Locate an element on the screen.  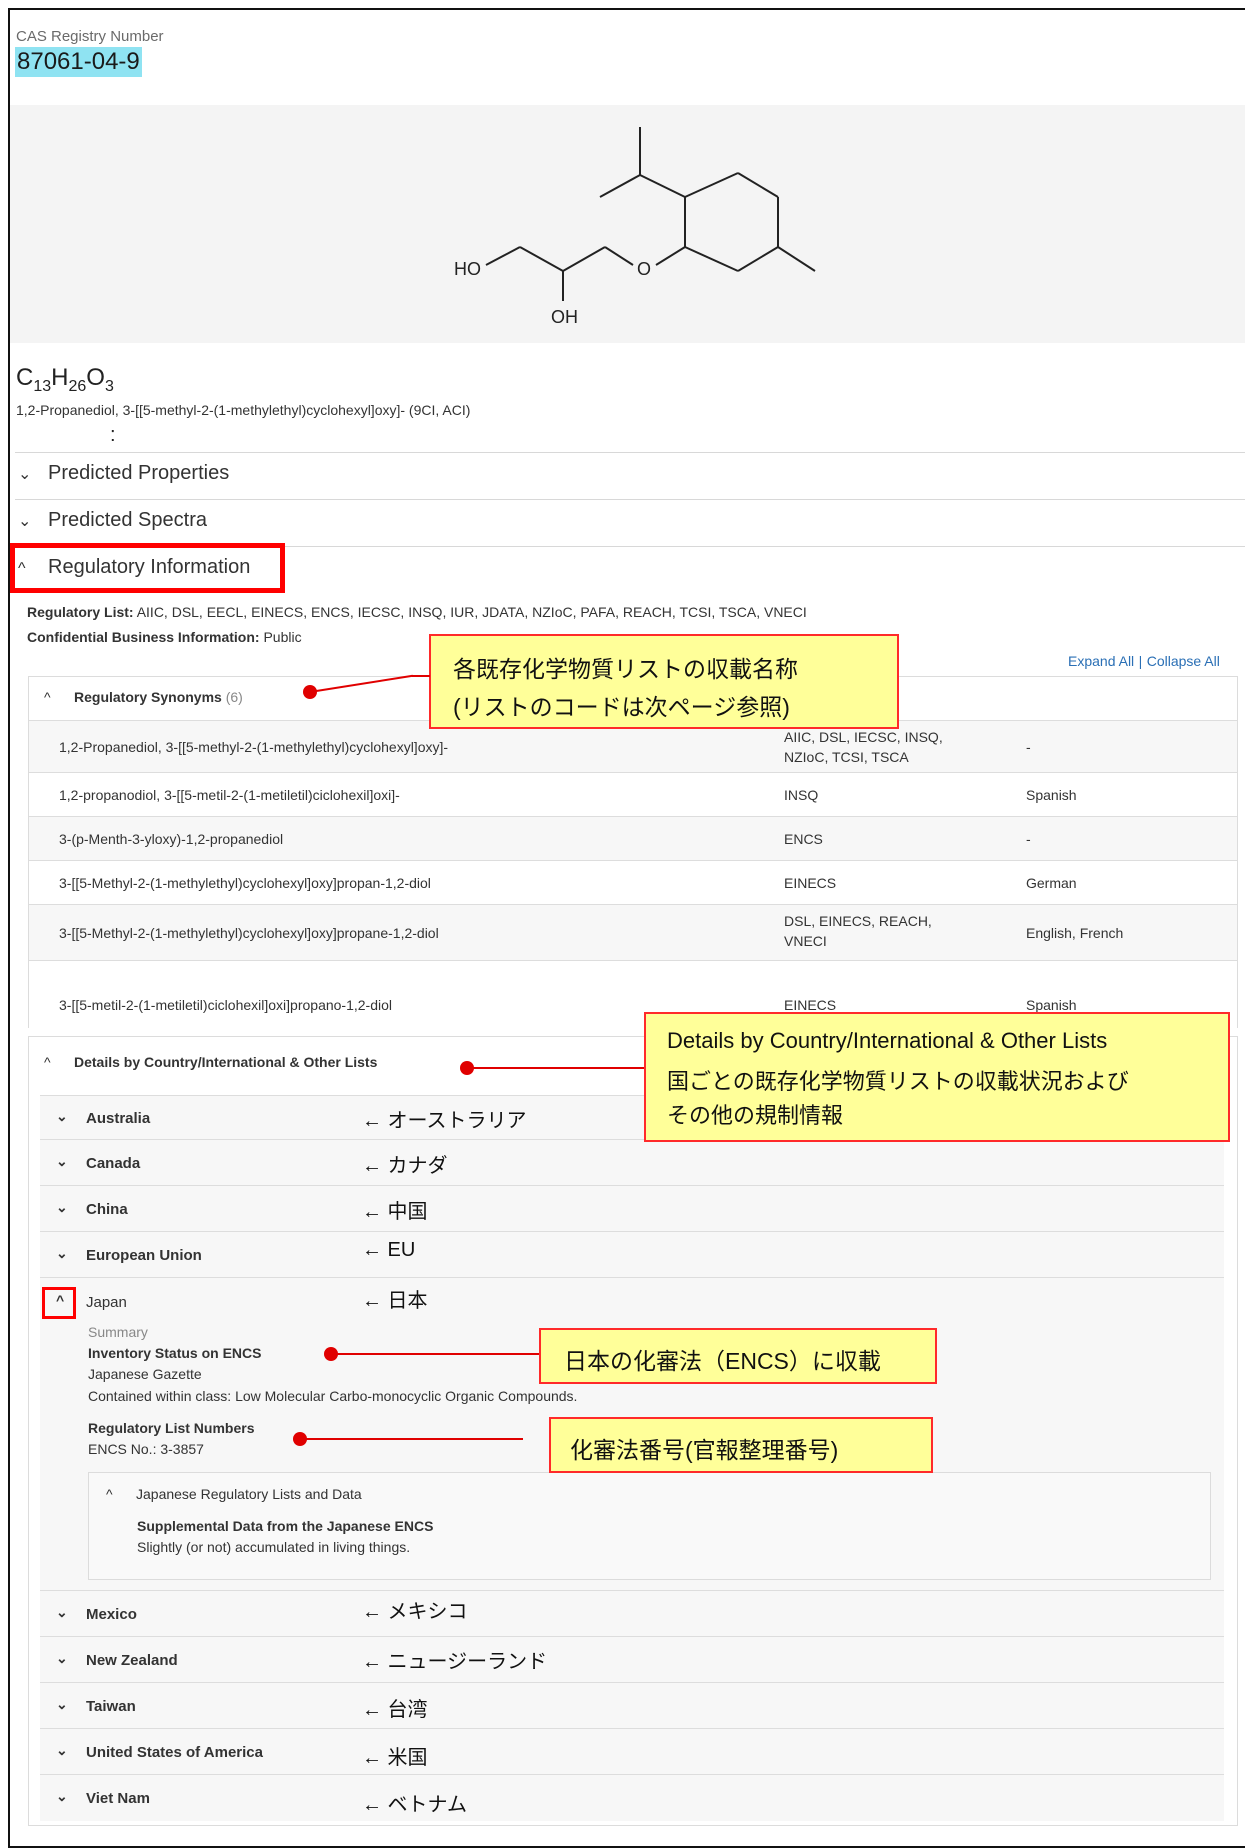
japanese-regulatory-header: ^ Japanese Regulatory Lists and Data is located at coordinates (234, 1494).